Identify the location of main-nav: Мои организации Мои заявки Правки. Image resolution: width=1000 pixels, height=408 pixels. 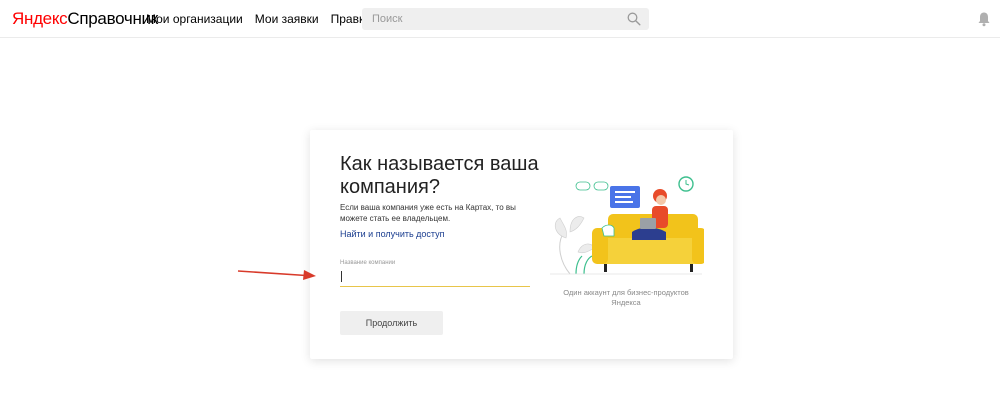
(258, 19).